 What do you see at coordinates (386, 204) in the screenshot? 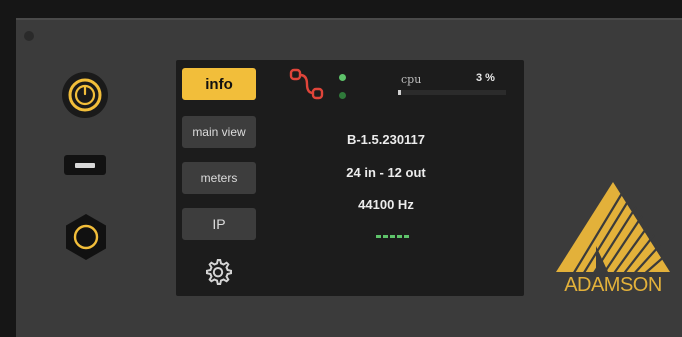
I see `sample-rate: 44100 Hz` at bounding box center [386, 204].